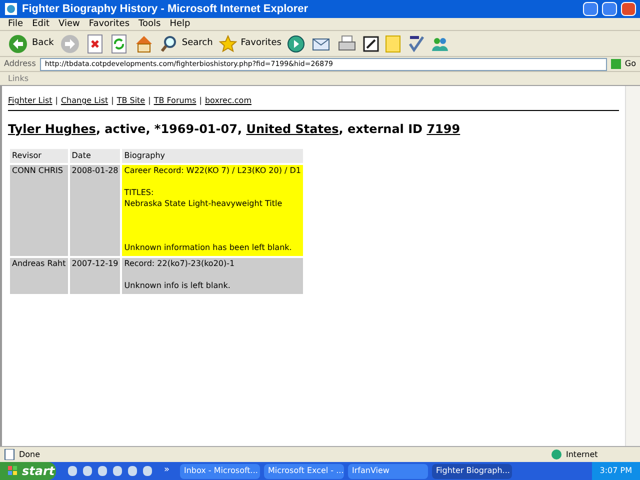 This screenshot has width=640, height=480. What do you see at coordinates (235, 129) in the screenshot?
I see `fighter-heading: Tyler Hughes, active, *1969-01-07, United States, external ID 7199` at bounding box center [235, 129].